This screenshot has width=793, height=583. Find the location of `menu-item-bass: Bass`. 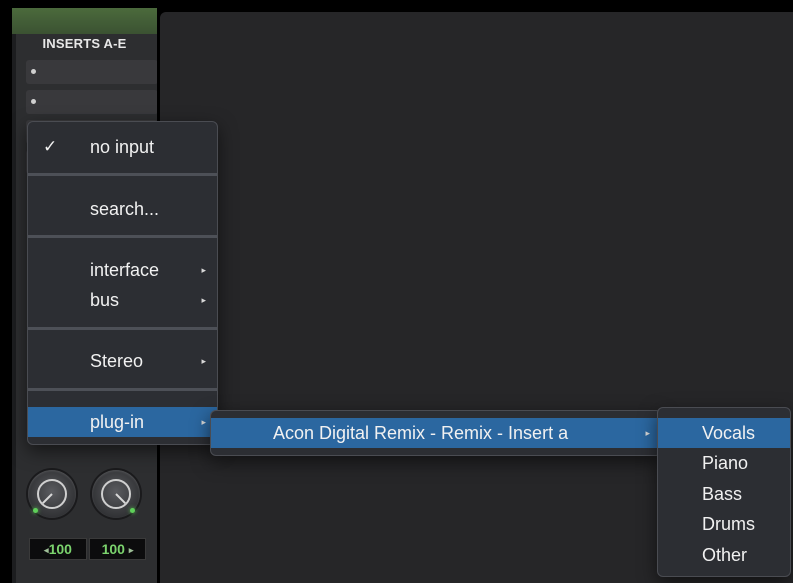

menu-item-bass: Bass is located at coordinates (724, 494).